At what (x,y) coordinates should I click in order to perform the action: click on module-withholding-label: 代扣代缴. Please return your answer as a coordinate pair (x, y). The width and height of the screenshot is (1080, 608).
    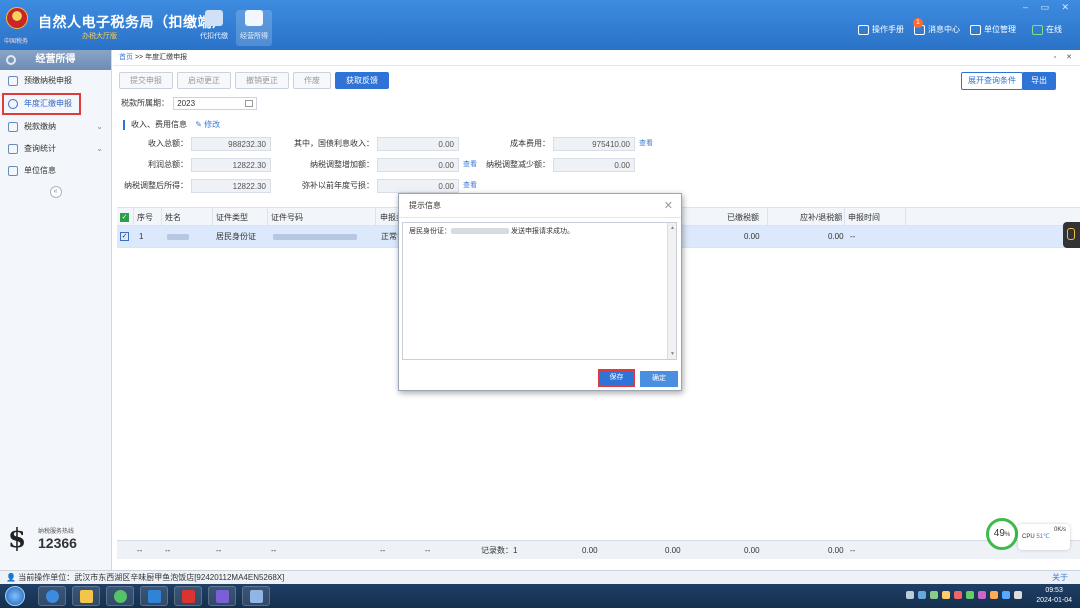
    Looking at the image, I should click on (214, 36).